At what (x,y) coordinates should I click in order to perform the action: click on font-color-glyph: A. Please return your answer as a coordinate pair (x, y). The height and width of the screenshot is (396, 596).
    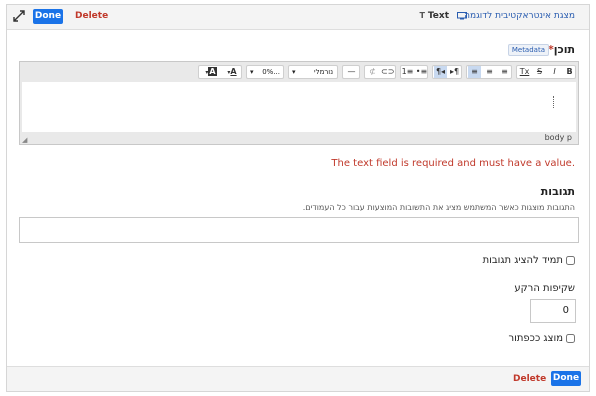
    Looking at the image, I should click on (233, 71).